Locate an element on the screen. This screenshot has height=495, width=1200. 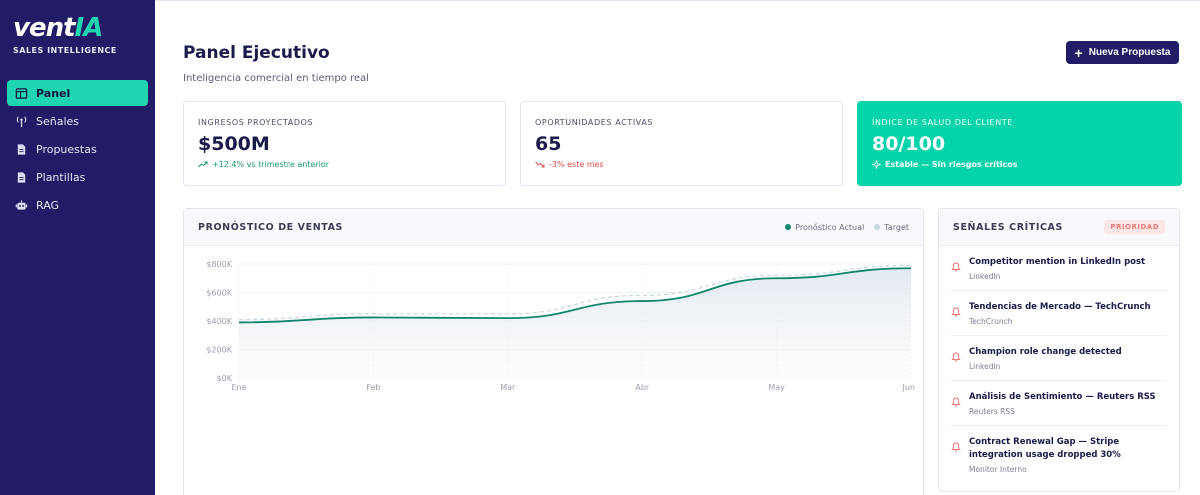
trend-down-icon is located at coordinates (540, 164).